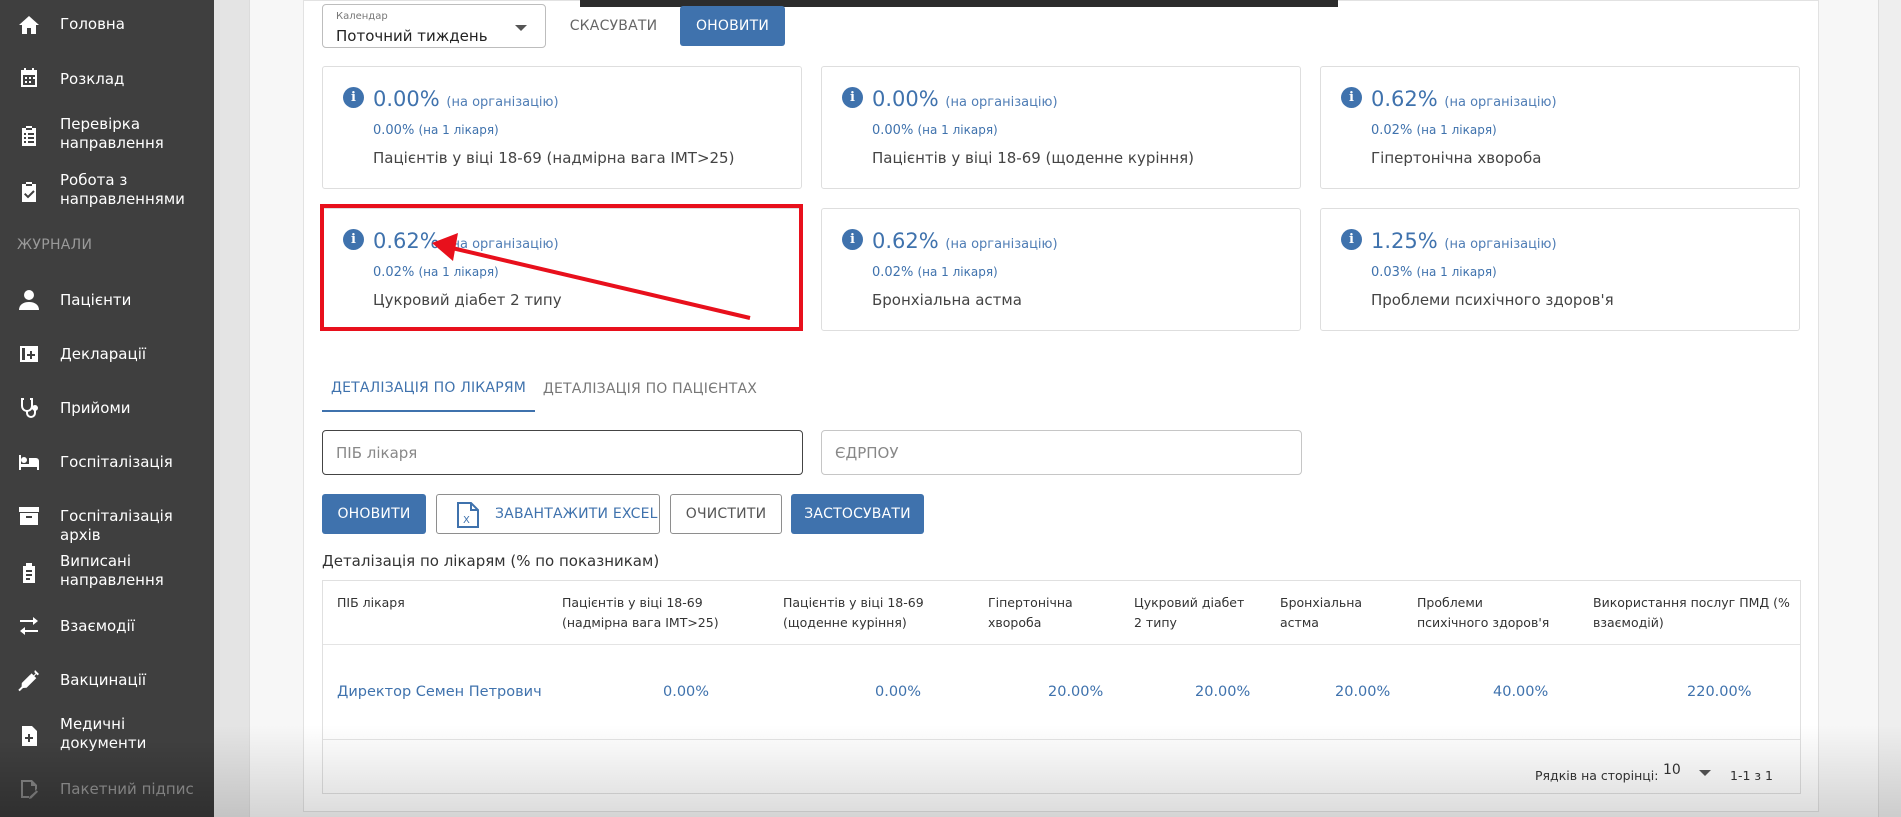 The width and height of the screenshot is (1901, 817). What do you see at coordinates (112, 133) in the screenshot?
I see `sidebar-item-label: Перевірка направлення` at bounding box center [112, 133].